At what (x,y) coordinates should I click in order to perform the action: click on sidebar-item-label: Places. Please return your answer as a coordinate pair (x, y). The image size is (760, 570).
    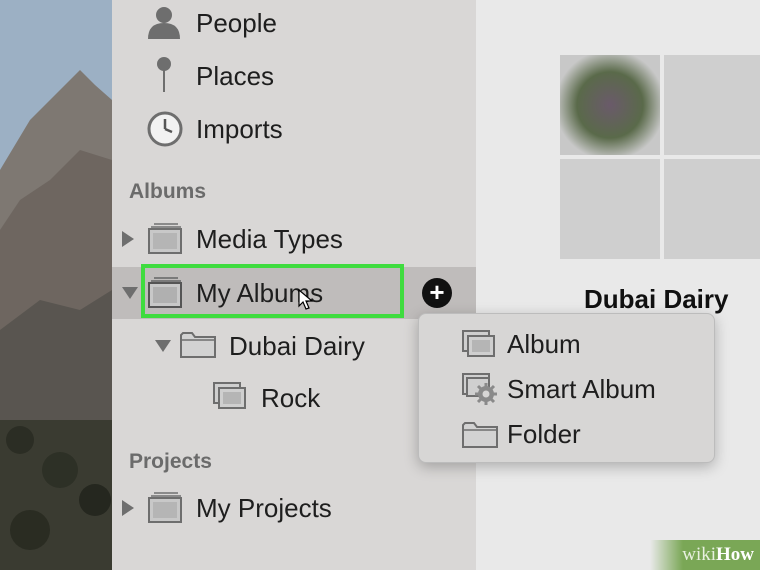
    Looking at the image, I should click on (235, 75).